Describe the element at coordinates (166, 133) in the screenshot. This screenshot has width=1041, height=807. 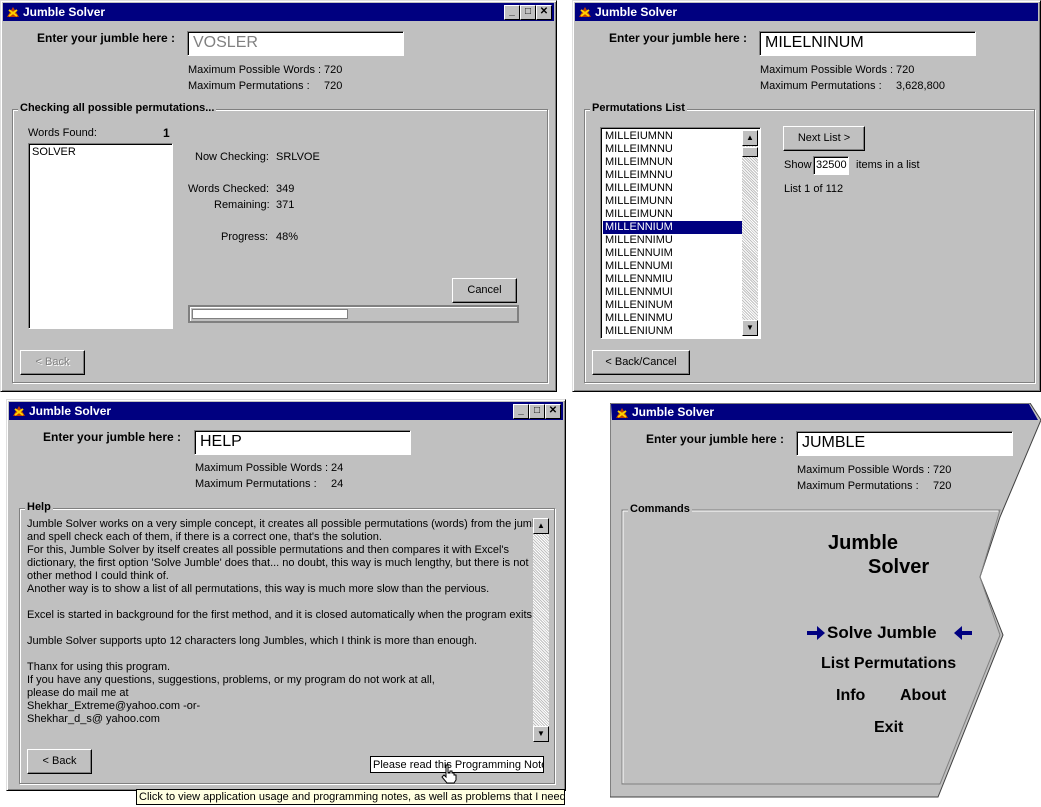
I see `words-found-count: 1` at that location.